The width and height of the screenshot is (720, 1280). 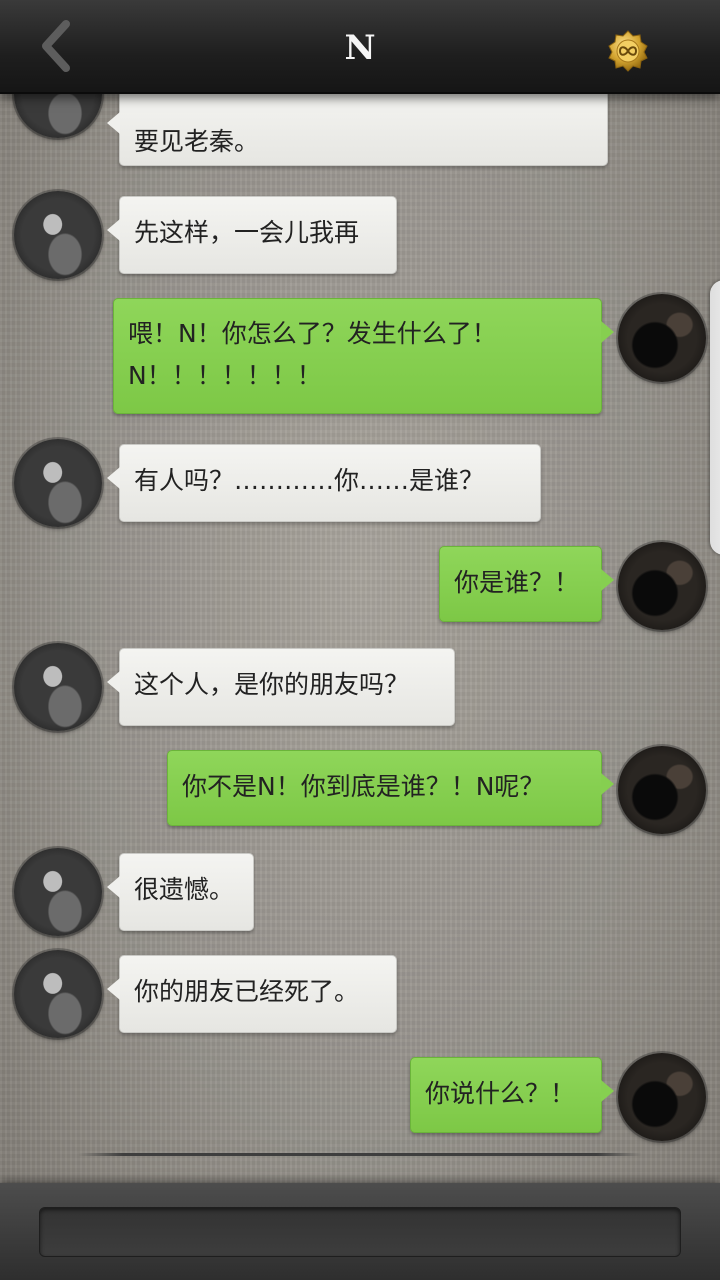 I want to click on infinity-coin-button, so click(x=628, y=51).